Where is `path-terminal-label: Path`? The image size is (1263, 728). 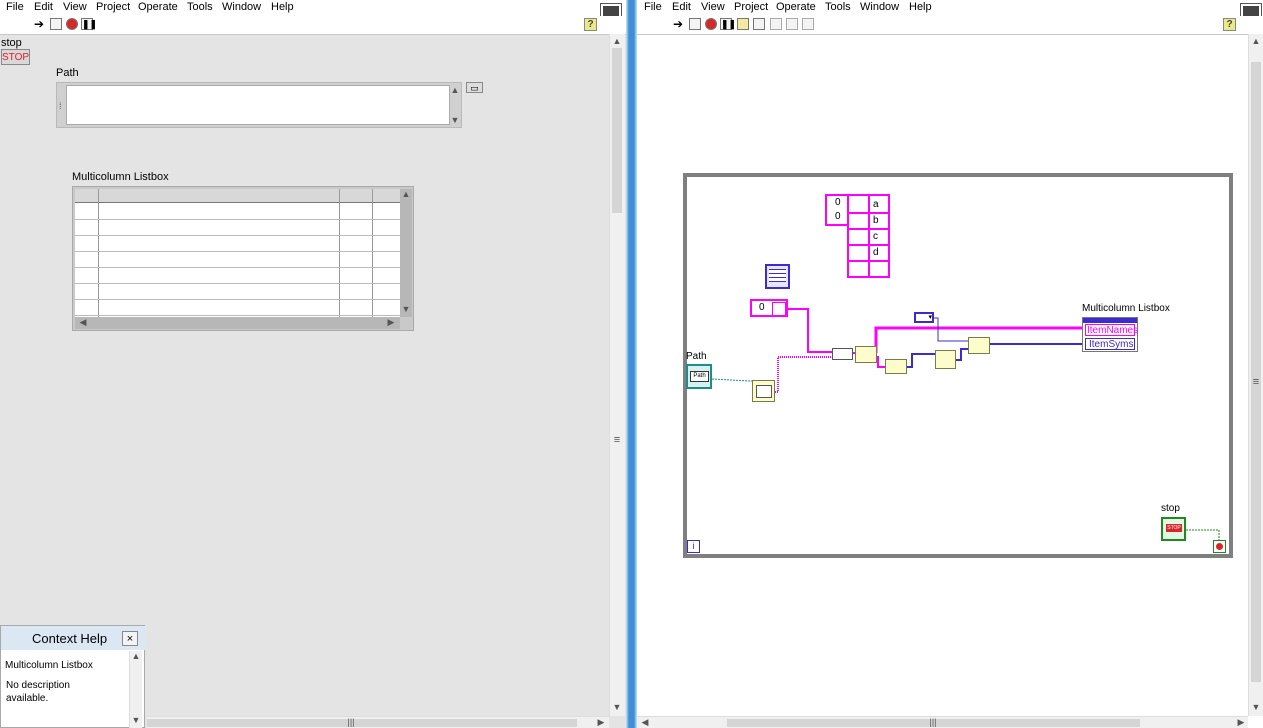 path-terminal-label: Path is located at coordinates (696, 356).